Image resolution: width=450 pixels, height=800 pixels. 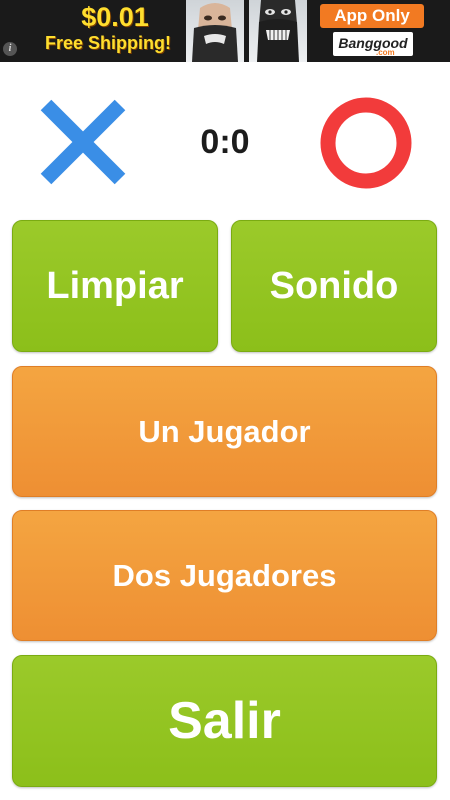 I want to click on one-player-button-label: Un Jugador, so click(x=224, y=431).